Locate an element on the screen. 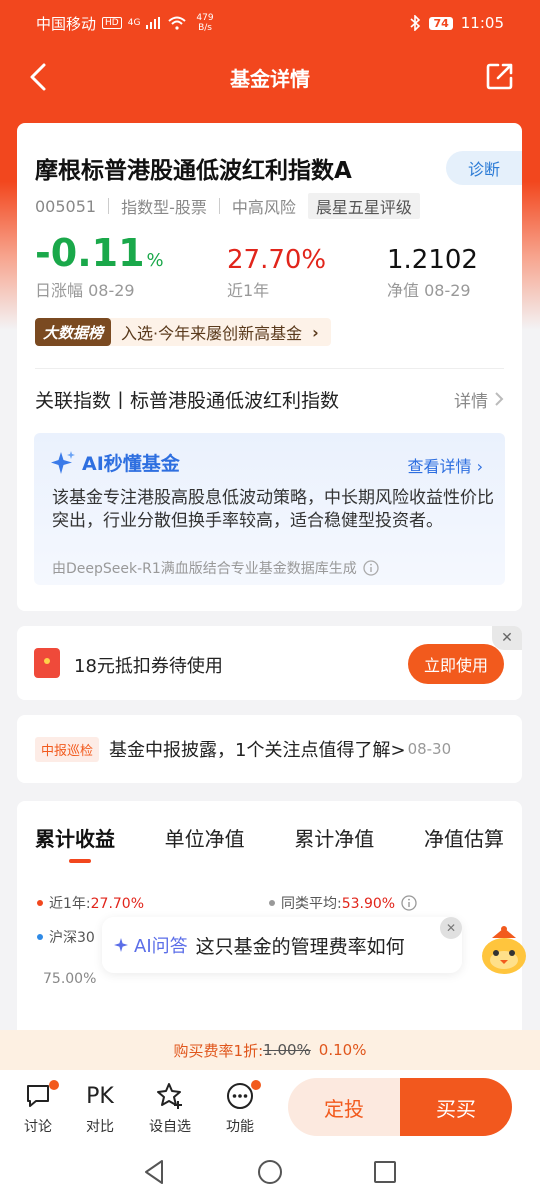 The width and height of the screenshot is (540, 1200). chat-bubble-icon is located at coordinates (38, 1096).